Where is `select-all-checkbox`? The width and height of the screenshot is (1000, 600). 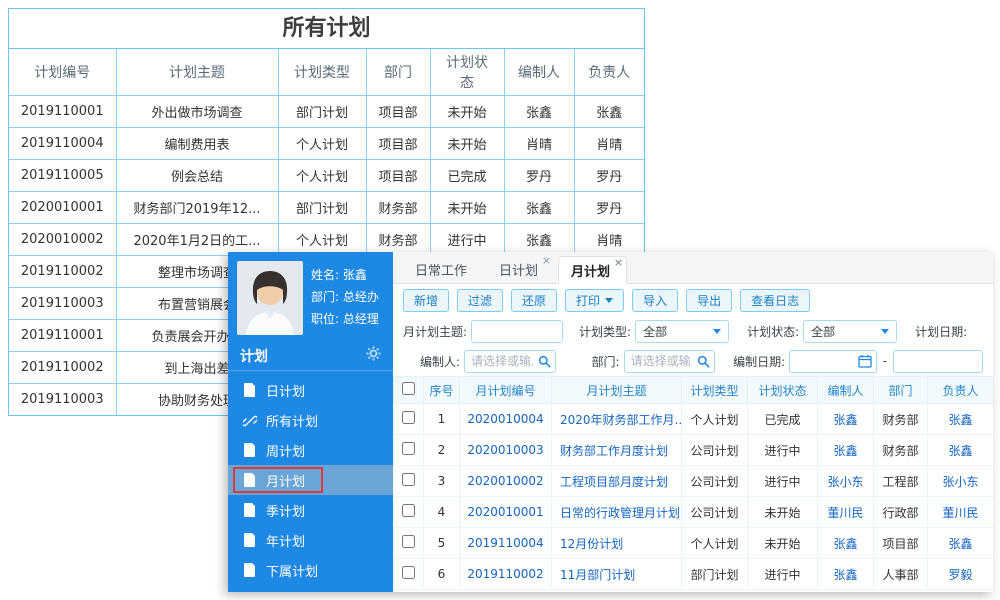
select-all-checkbox is located at coordinates (408, 388).